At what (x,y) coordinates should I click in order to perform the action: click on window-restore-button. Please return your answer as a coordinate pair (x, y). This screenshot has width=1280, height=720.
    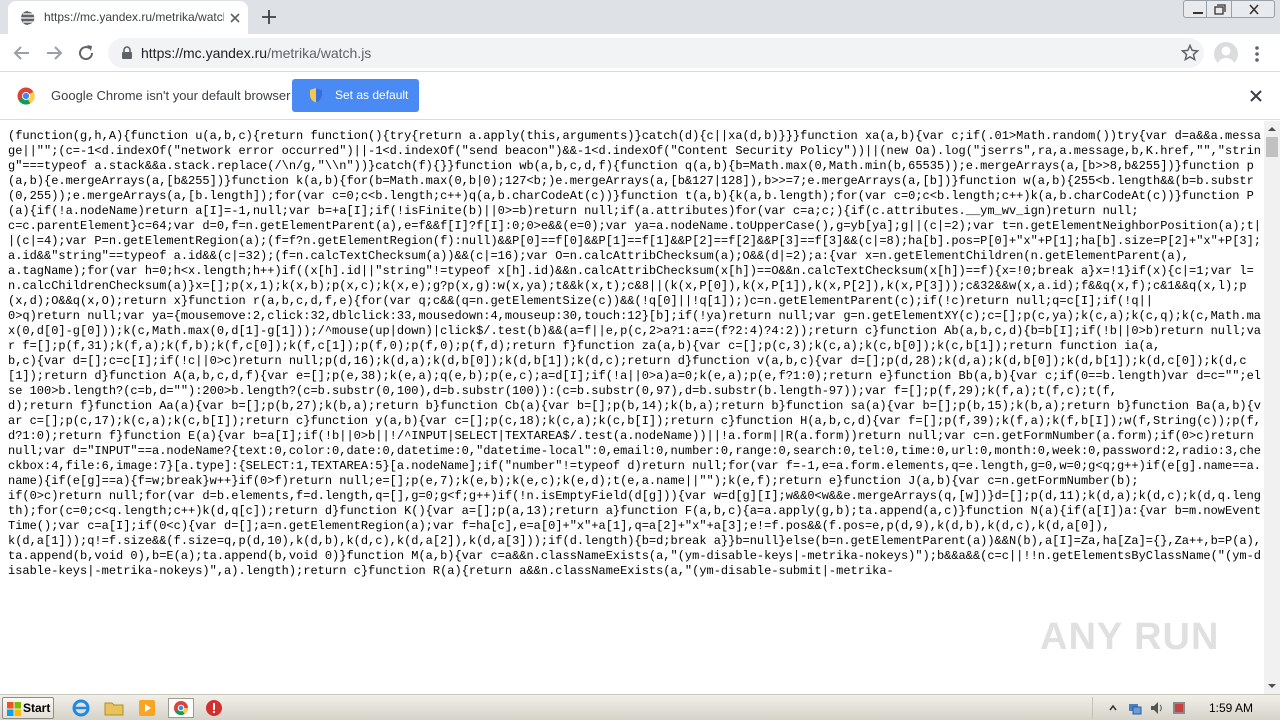
    Looking at the image, I should click on (1219, 9).